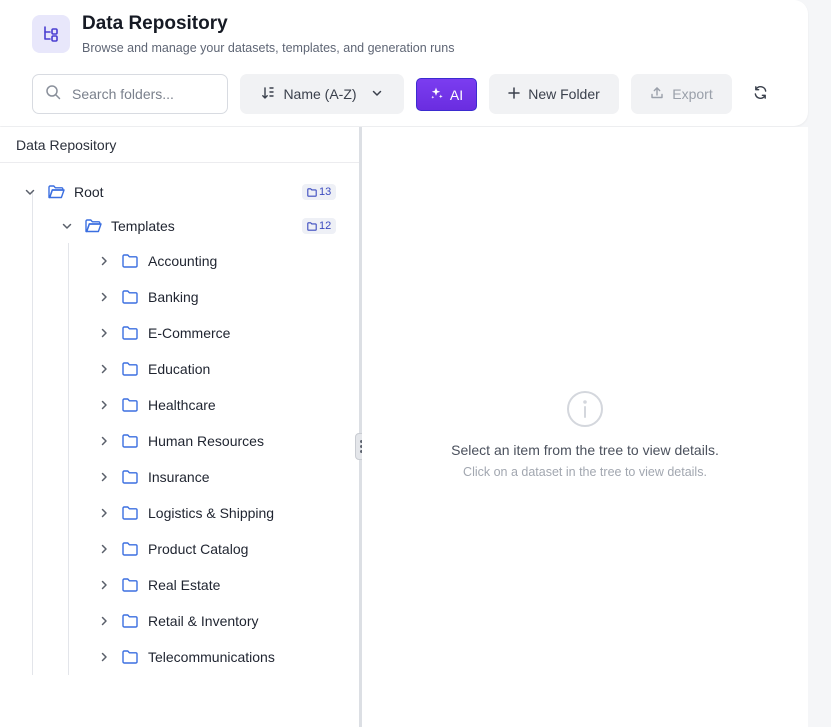 The height and width of the screenshot is (727, 831). Describe the element at coordinates (51, 34) in the screenshot. I see `tree-structure-icon` at that location.